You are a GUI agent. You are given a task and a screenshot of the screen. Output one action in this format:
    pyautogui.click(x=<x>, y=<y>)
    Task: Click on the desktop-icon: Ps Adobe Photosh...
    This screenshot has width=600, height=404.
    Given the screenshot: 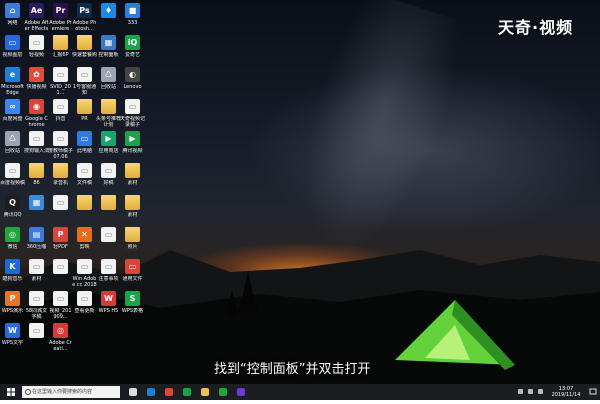 What is the action you would take?
    pyautogui.click(x=84, y=17)
    